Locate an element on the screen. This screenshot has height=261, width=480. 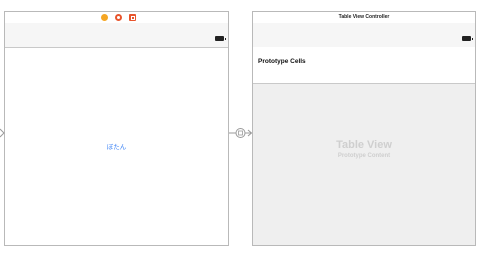
first-responder-icon is located at coordinates (118, 17).